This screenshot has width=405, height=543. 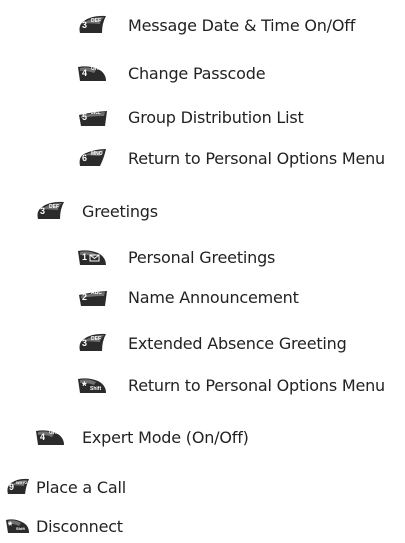 What do you see at coordinates (93, 118) in the screenshot?
I see `key-5-icon: 5 JKL` at bounding box center [93, 118].